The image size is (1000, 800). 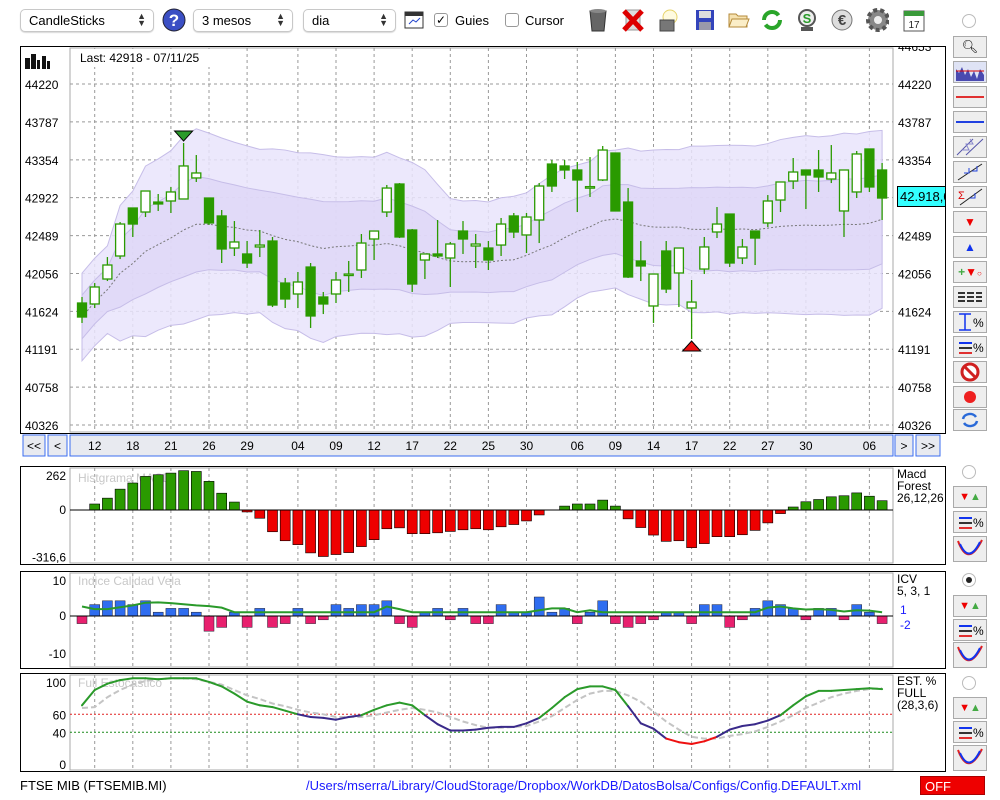 I want to click on nav-prev-button: <, so click(x=57, y=445).